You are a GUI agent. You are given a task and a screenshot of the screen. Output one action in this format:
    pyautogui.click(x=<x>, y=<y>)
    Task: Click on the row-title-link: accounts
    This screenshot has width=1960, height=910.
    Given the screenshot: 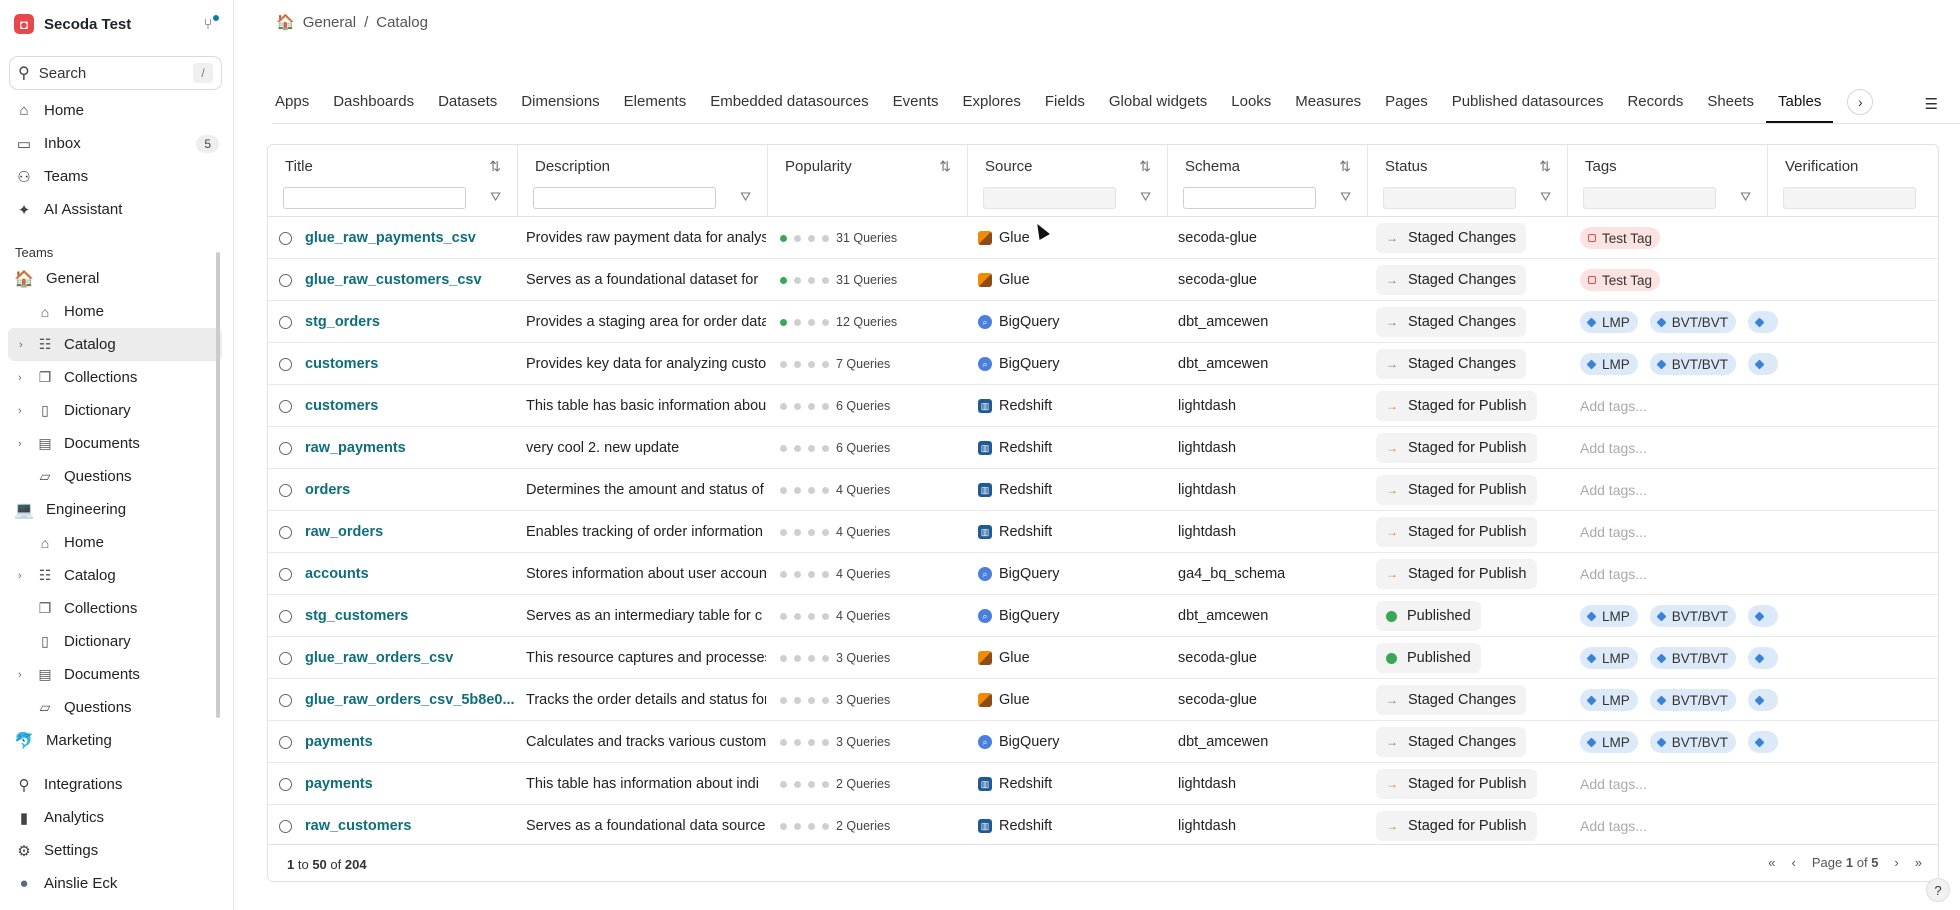 What is the action you would take?
    pyautogui.click(x=410, y=574)
    